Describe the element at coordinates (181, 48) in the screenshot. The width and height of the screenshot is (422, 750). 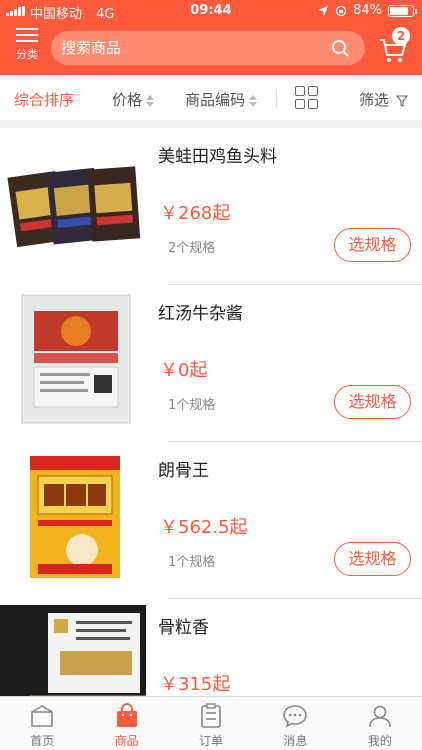
I see `search-input` at that location.